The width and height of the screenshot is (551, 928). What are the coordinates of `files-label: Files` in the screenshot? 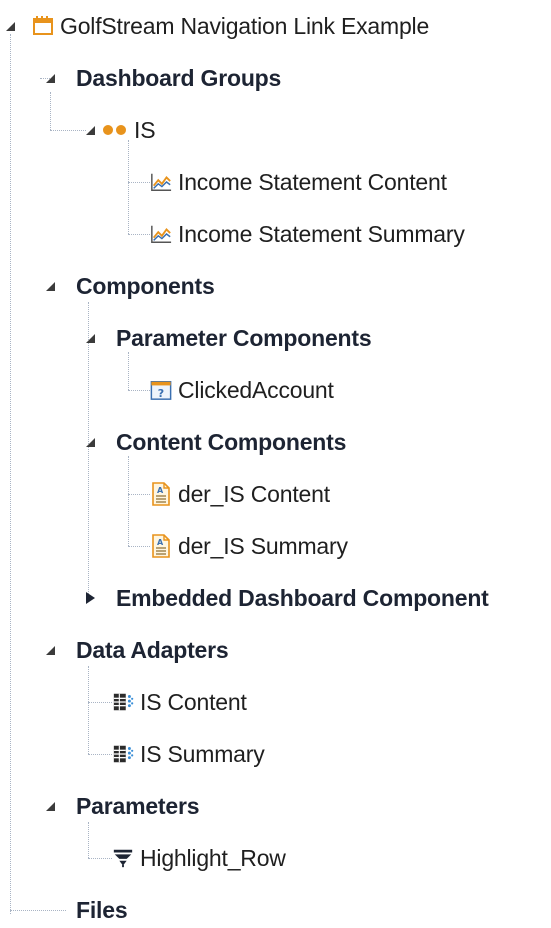 It's located at (102, 909).